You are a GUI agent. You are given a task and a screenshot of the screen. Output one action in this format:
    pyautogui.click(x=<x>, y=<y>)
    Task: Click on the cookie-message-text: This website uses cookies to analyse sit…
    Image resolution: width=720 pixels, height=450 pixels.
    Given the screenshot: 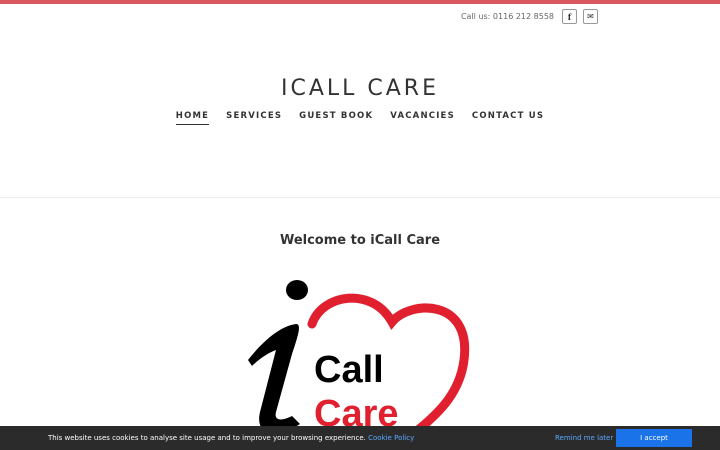 What is the action you would take?
    pyautogui.click(x=207, y=438)
    